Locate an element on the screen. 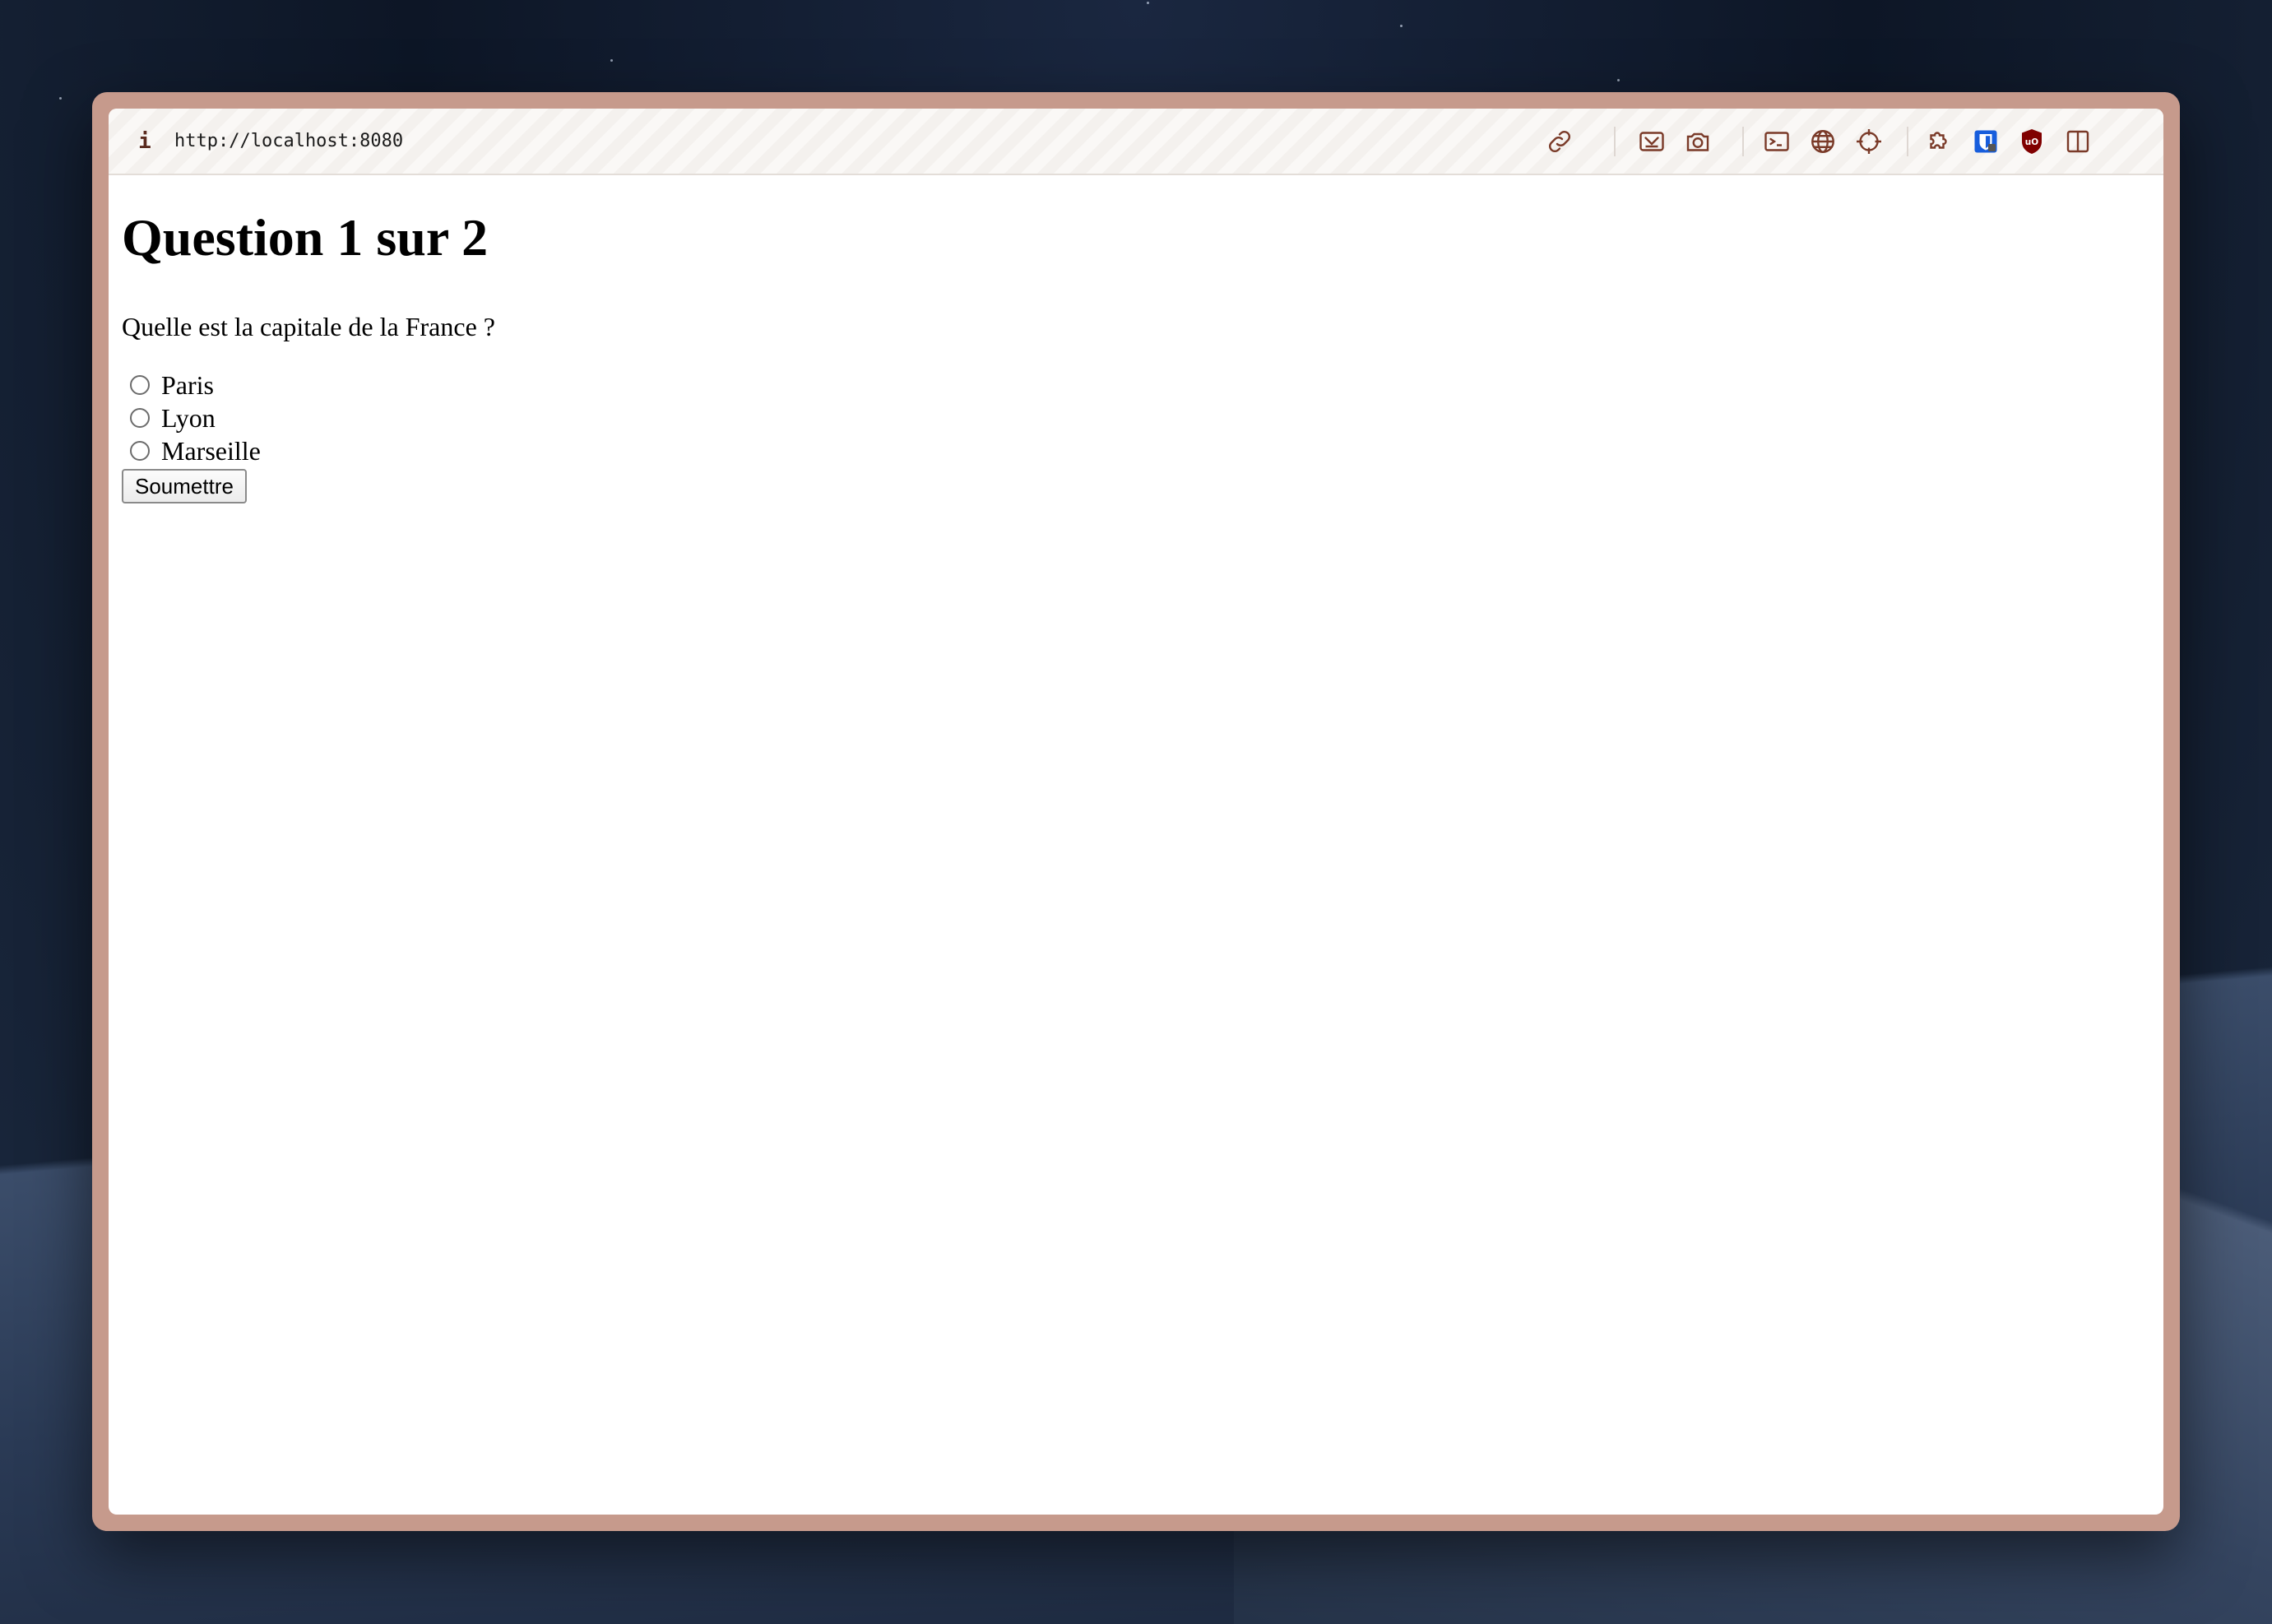 This screenshot has height=1624, width=2272. ublock-badge-text: uO is located at coordinates (2031, 142).